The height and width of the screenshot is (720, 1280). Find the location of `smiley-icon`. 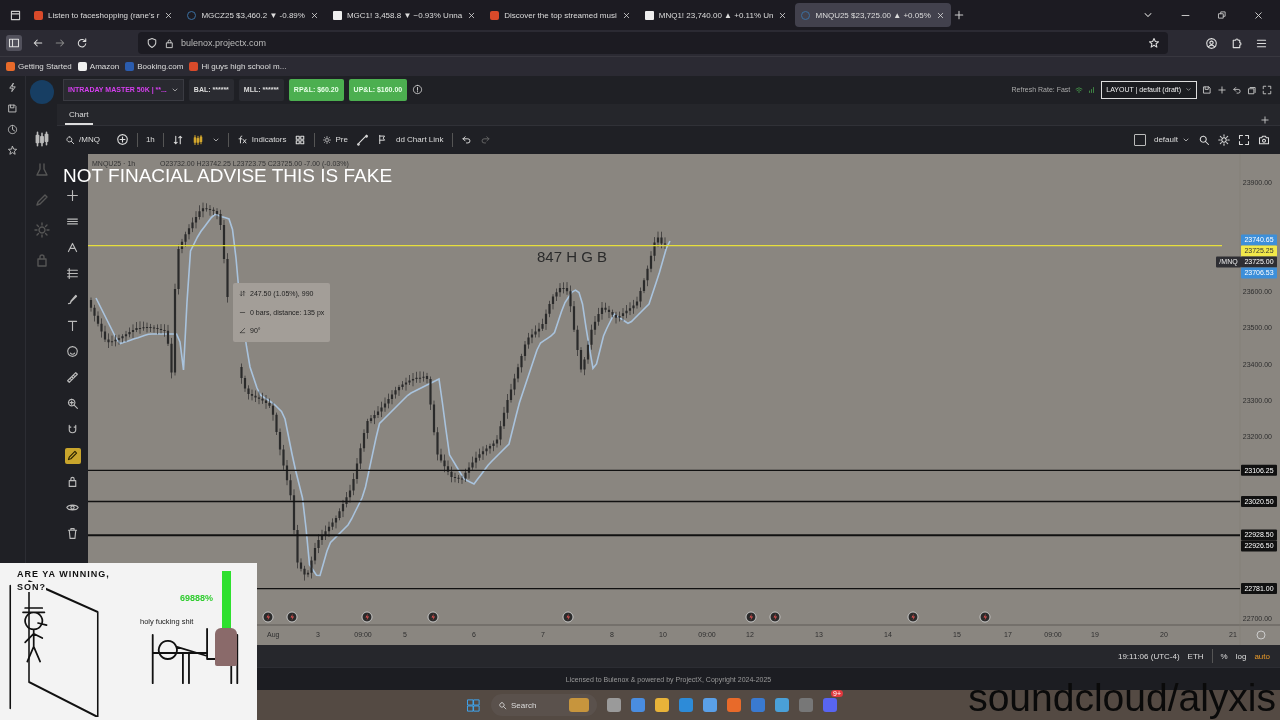

smiley-icon is located at coordinates (72, 352).